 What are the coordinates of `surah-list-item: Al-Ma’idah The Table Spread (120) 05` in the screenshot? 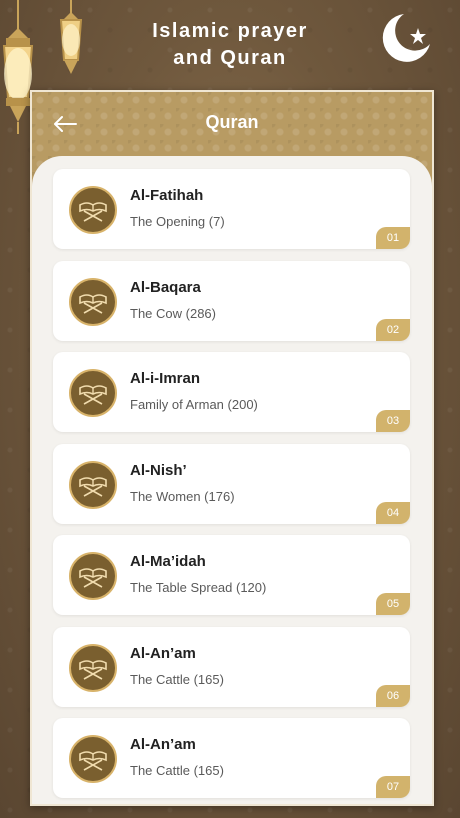 It's located at (231, 575).